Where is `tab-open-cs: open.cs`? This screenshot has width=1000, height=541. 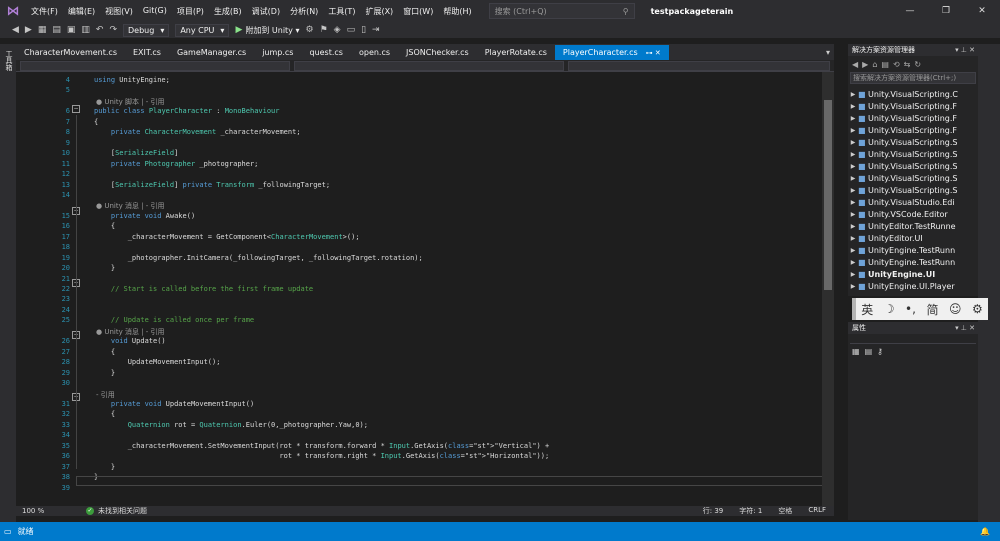 tab-open-cs: open.cs is located at coordinates (374, 52).